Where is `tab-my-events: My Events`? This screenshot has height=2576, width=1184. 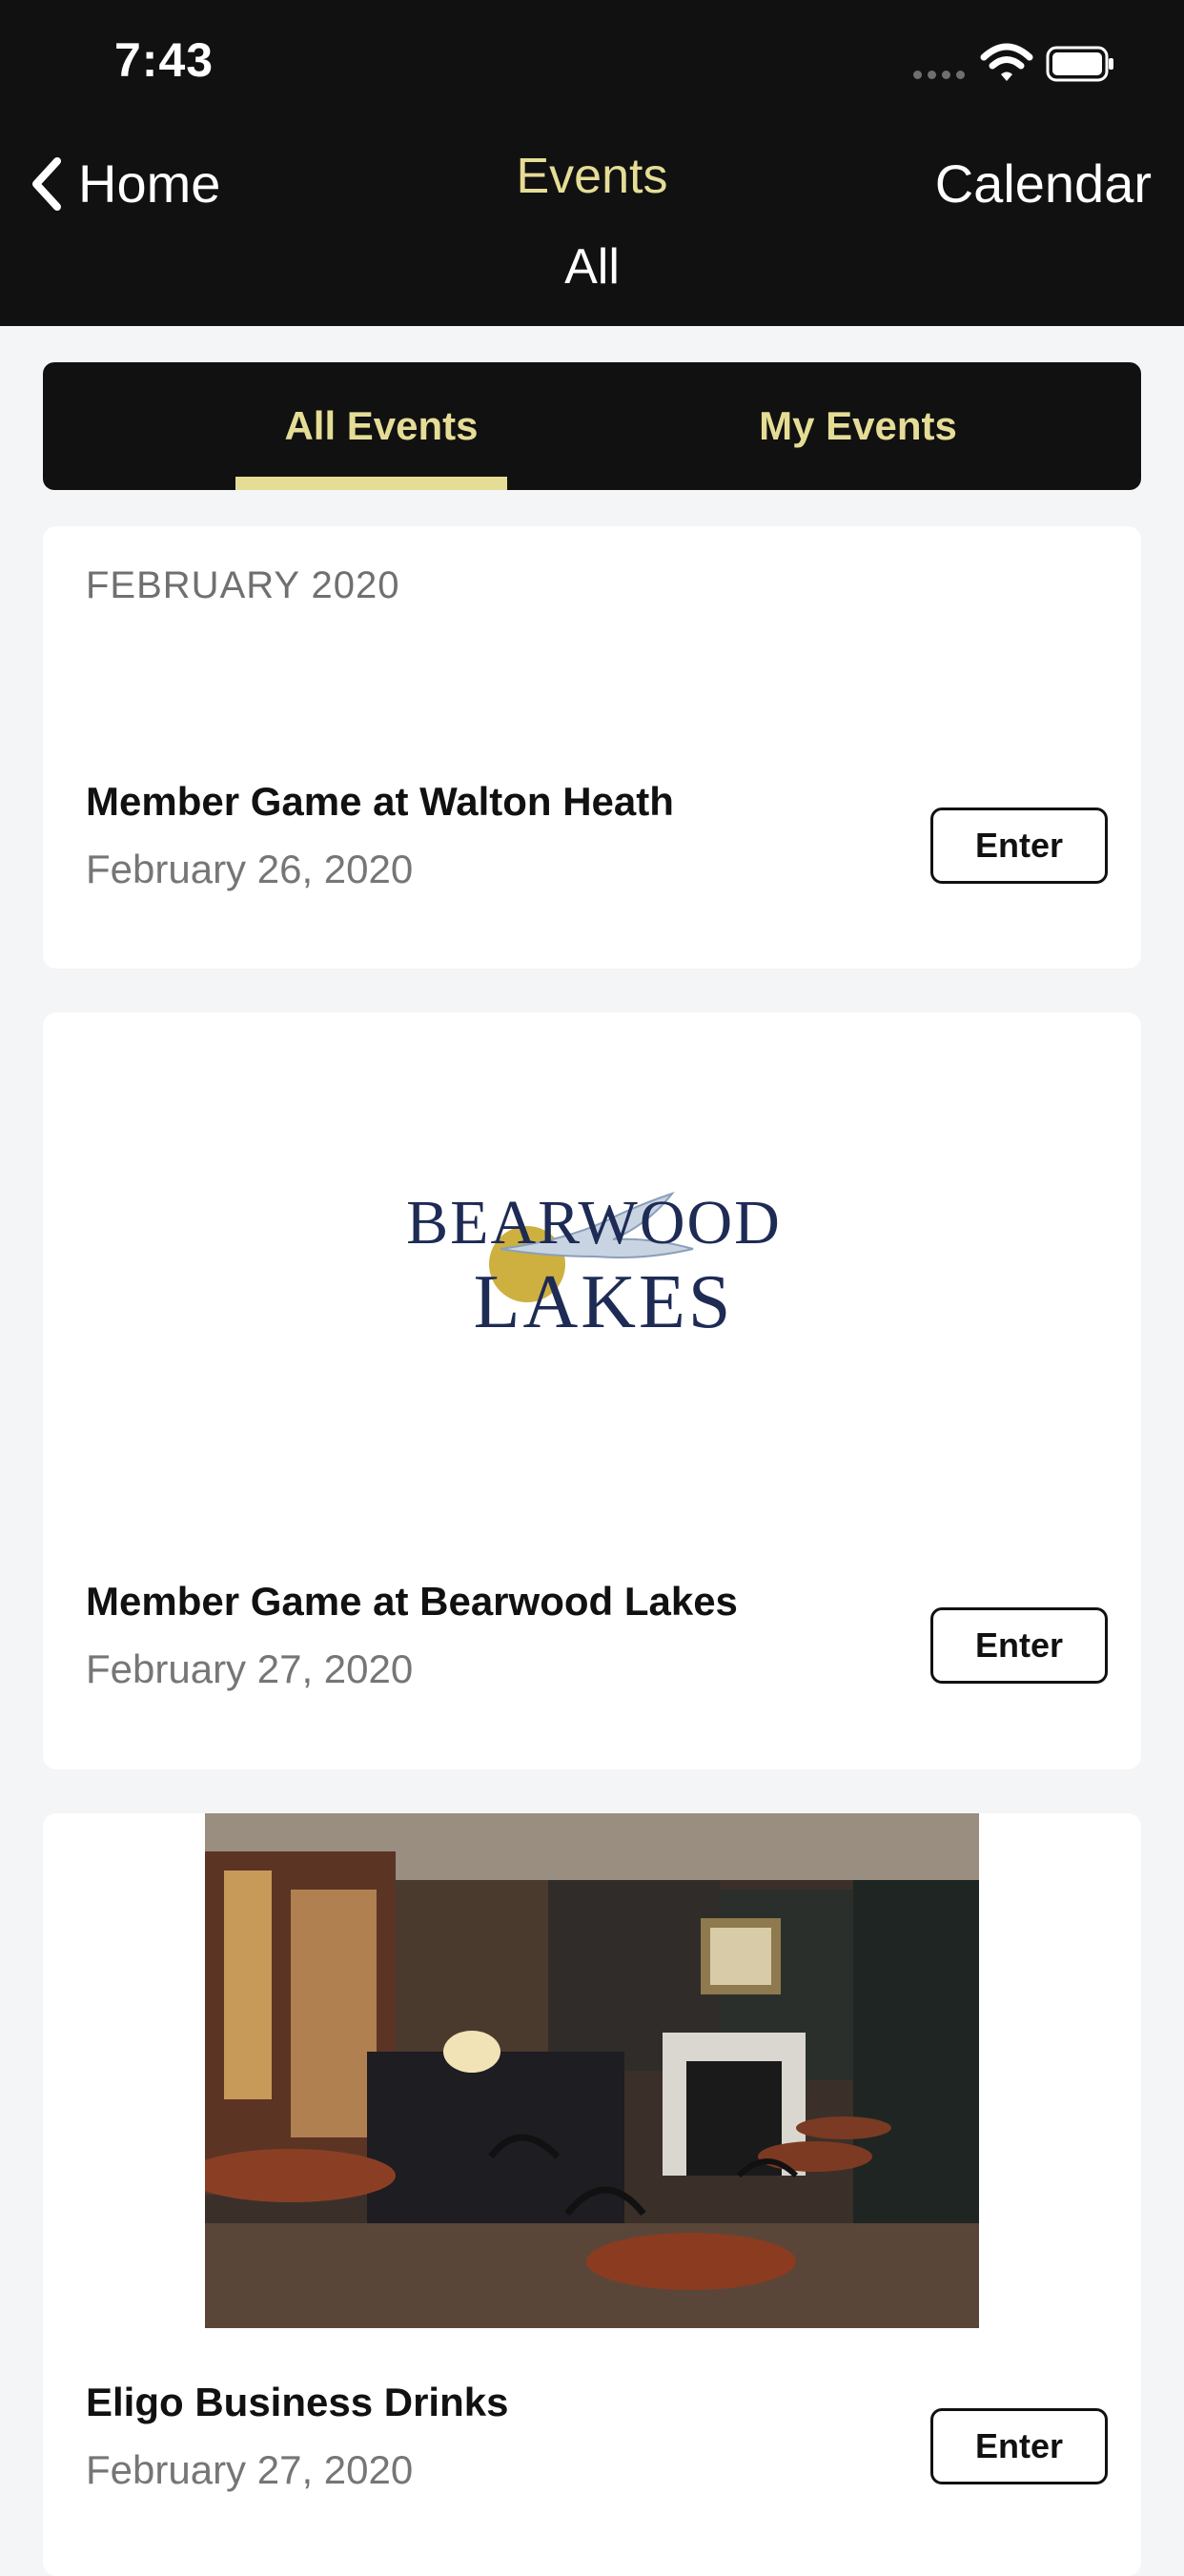
tab-my-events: My Events is located at coordinates (858, 426).